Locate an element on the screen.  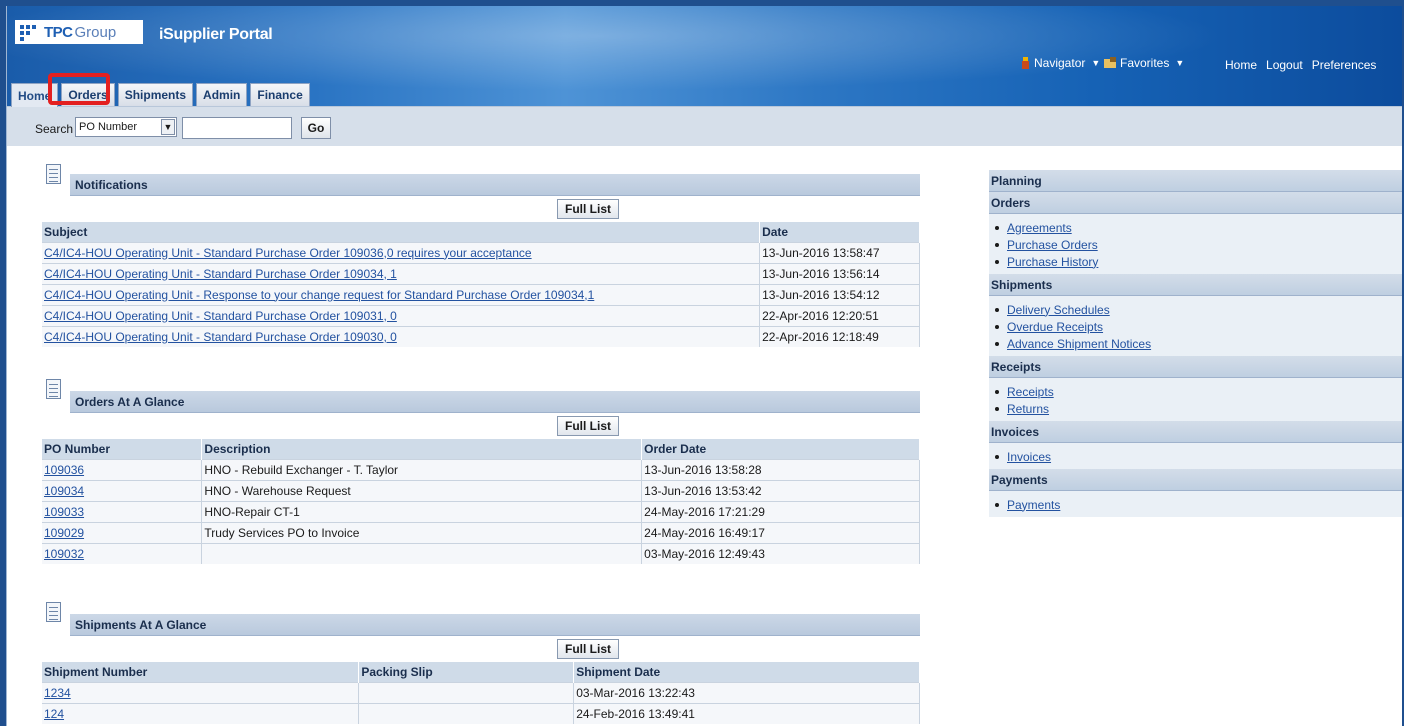
favorites-label: Favorites is located at coordinates (1145, 63).